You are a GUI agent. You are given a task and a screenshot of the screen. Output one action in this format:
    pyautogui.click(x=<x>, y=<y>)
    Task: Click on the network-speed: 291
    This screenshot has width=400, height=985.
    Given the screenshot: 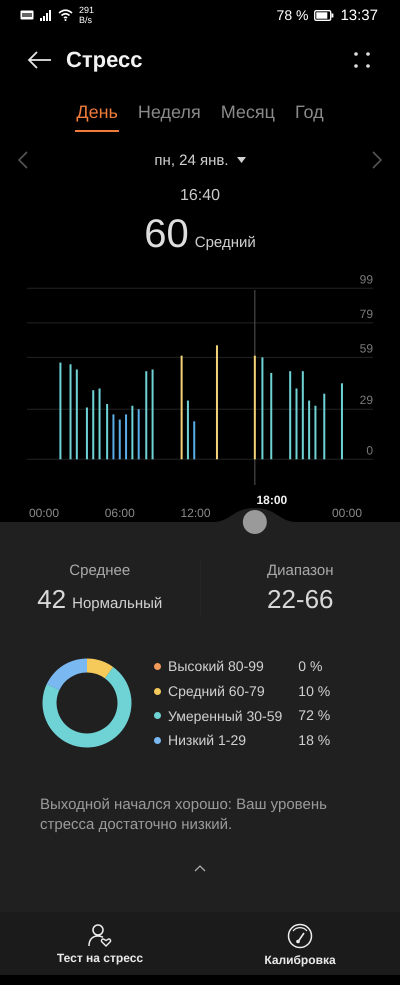 What is the action you would take?
    pyautogui.click(x=86, y=10)
    